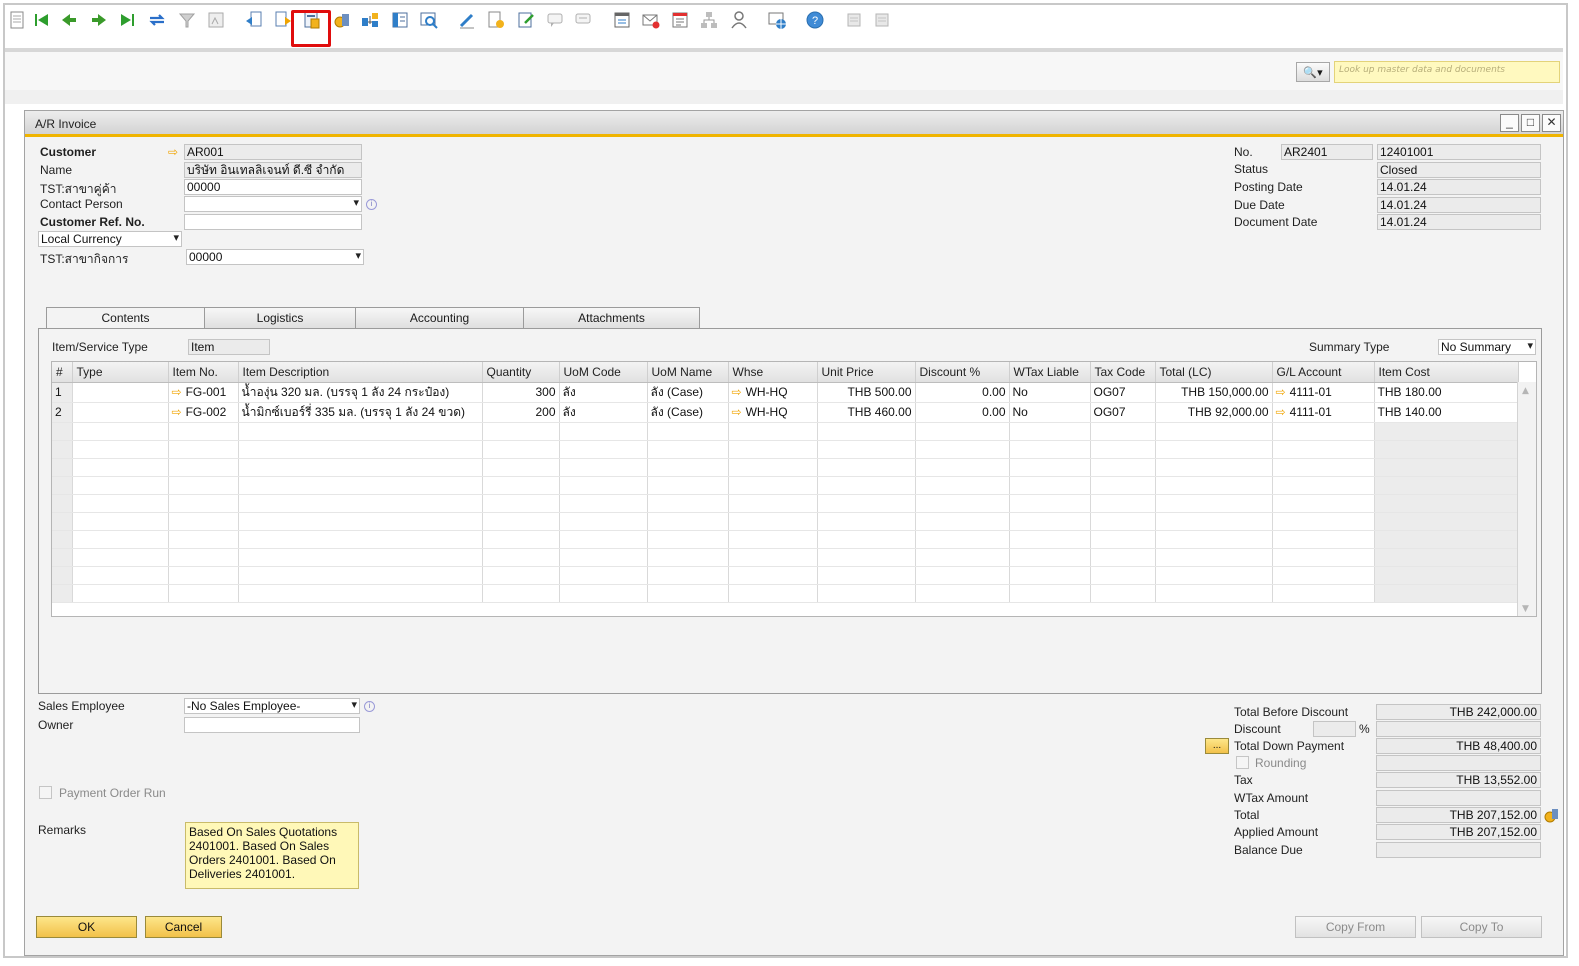 The image size is (1579, 966). What do you see at coordinates (709, 20) in the screenshot?
I see `org-chart-icon` at bounding box center [709, 20].